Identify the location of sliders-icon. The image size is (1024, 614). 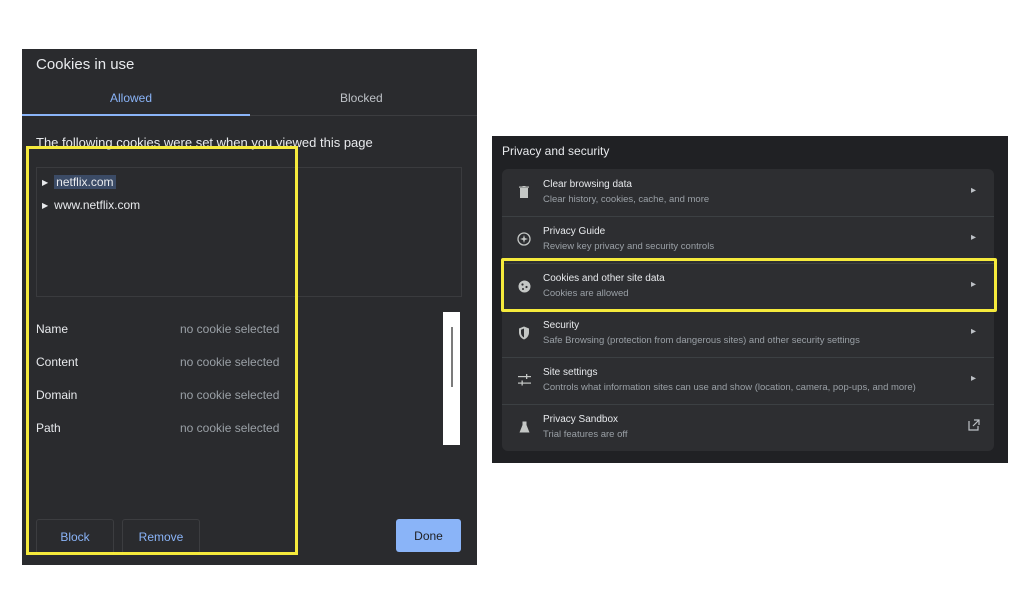
(524, 380).